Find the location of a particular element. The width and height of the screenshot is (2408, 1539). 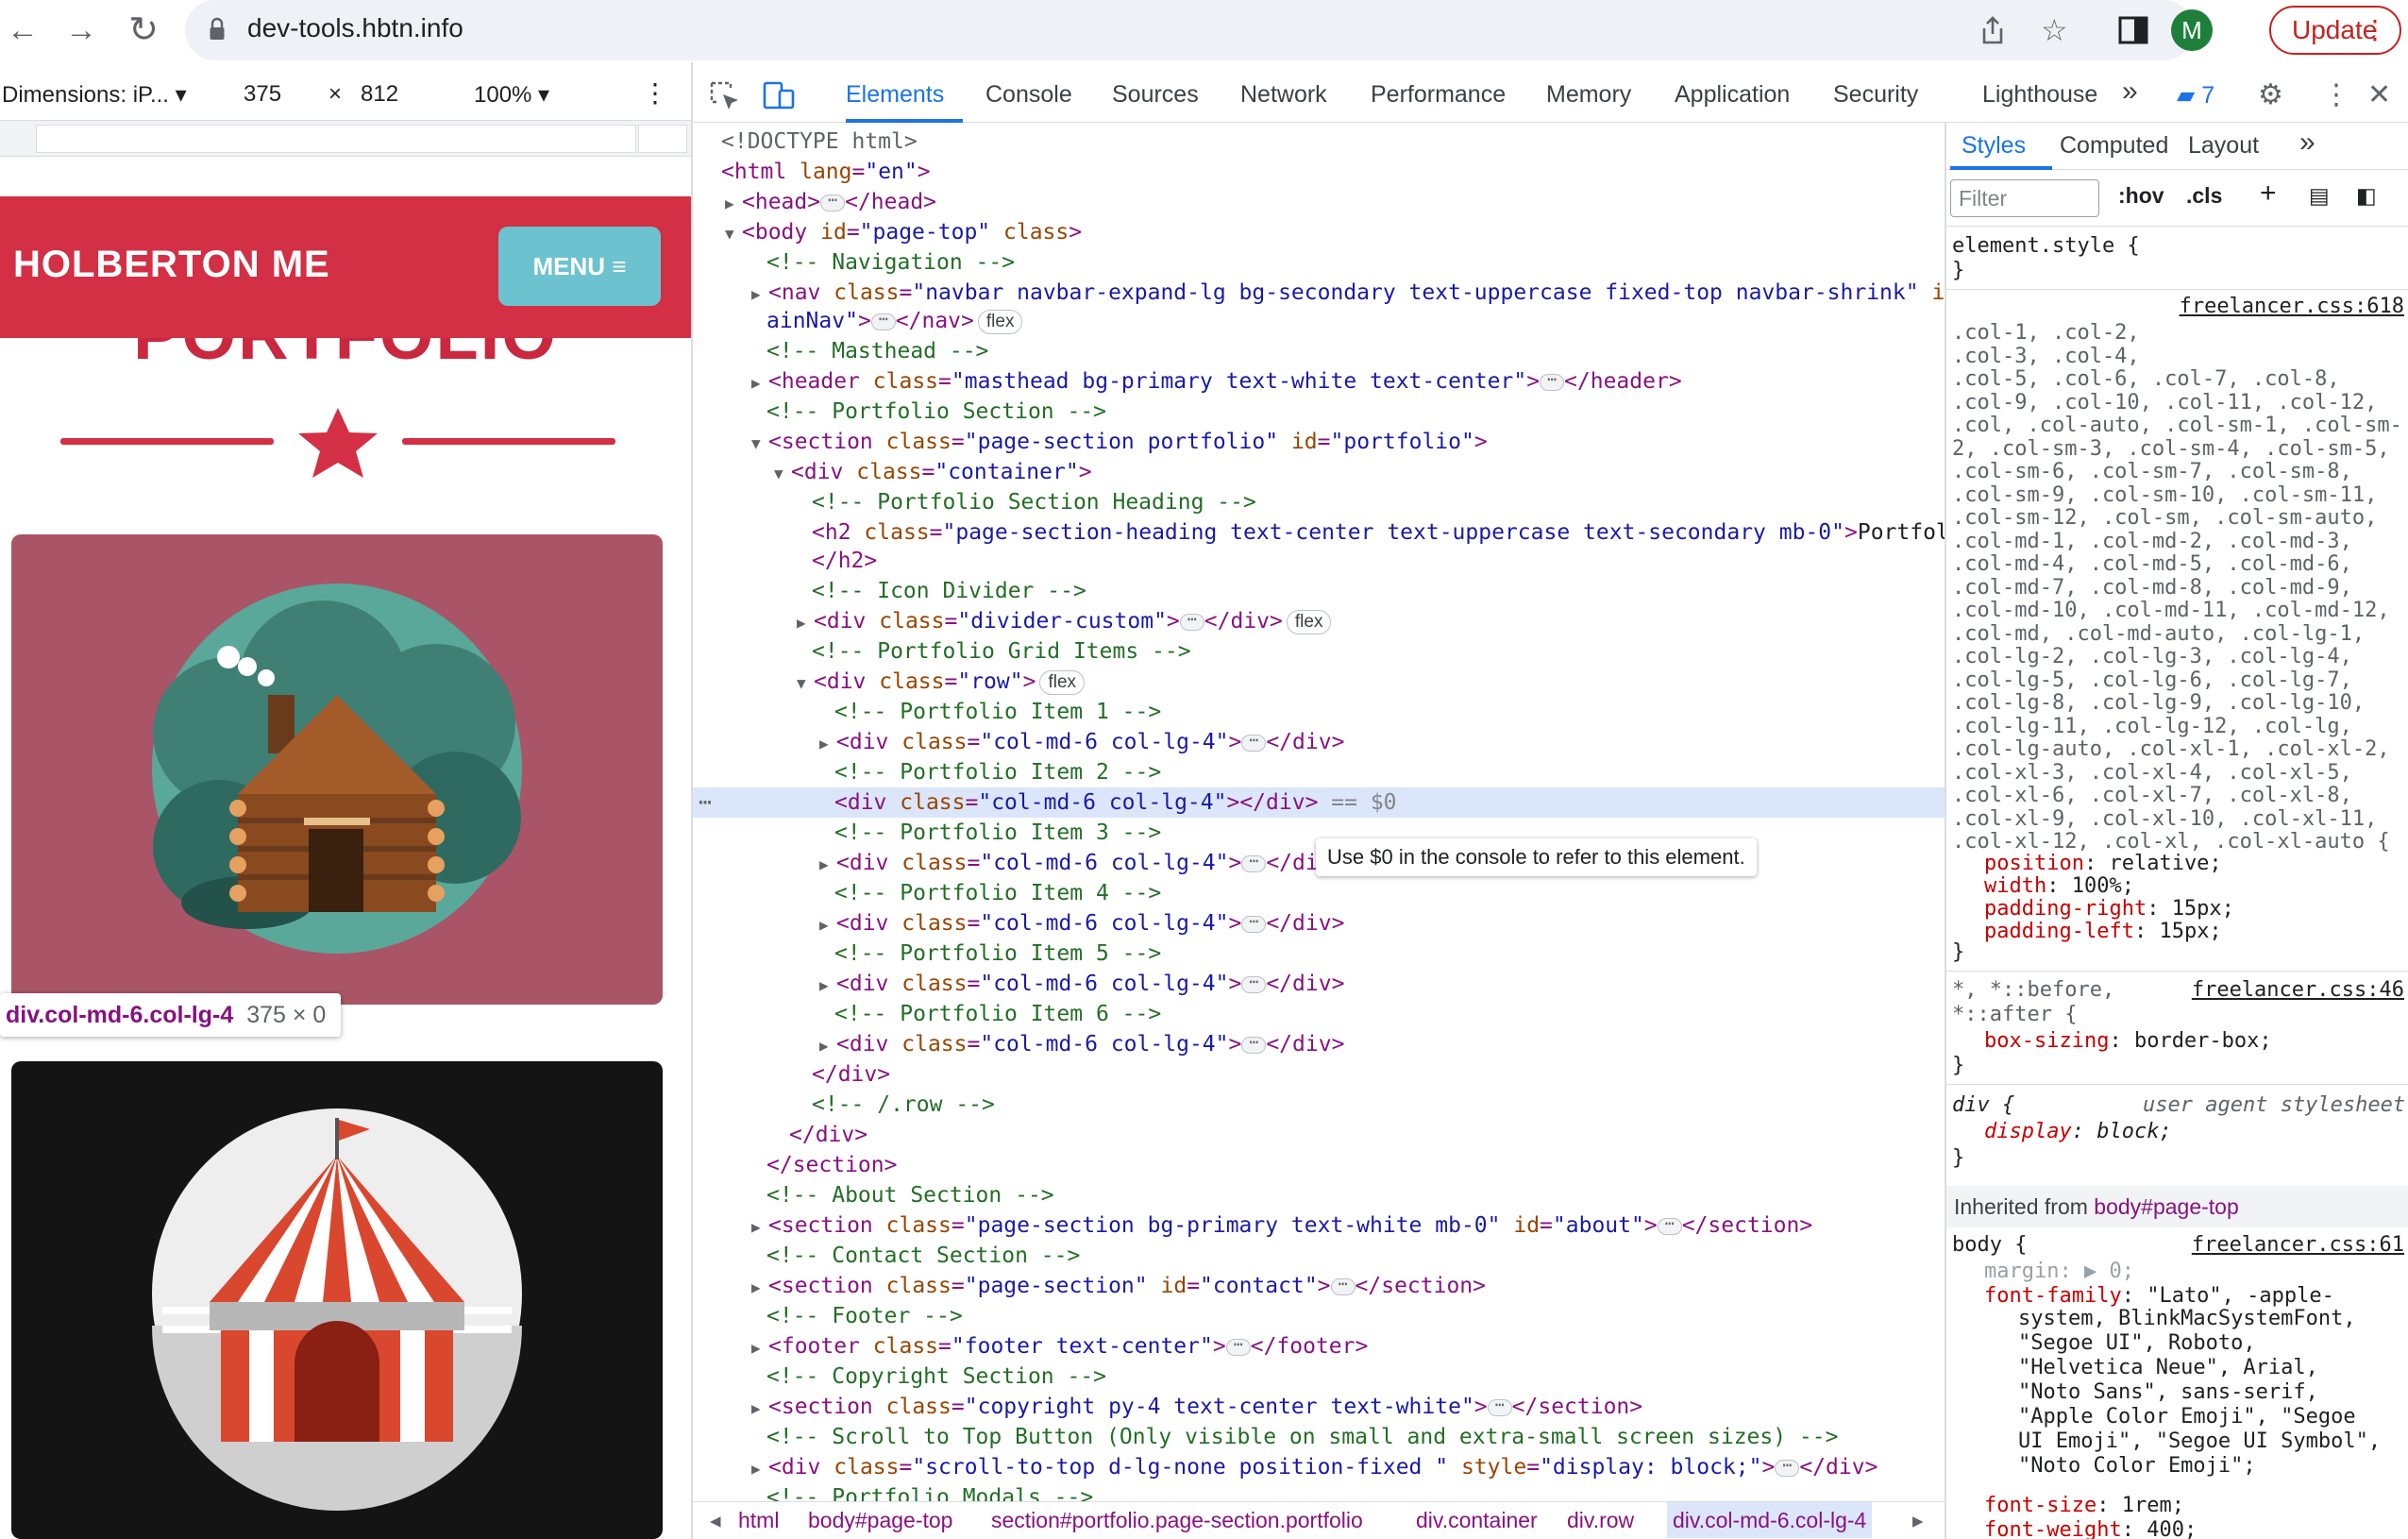

style-property: display: block; is located at coordinates (2078, 1132).